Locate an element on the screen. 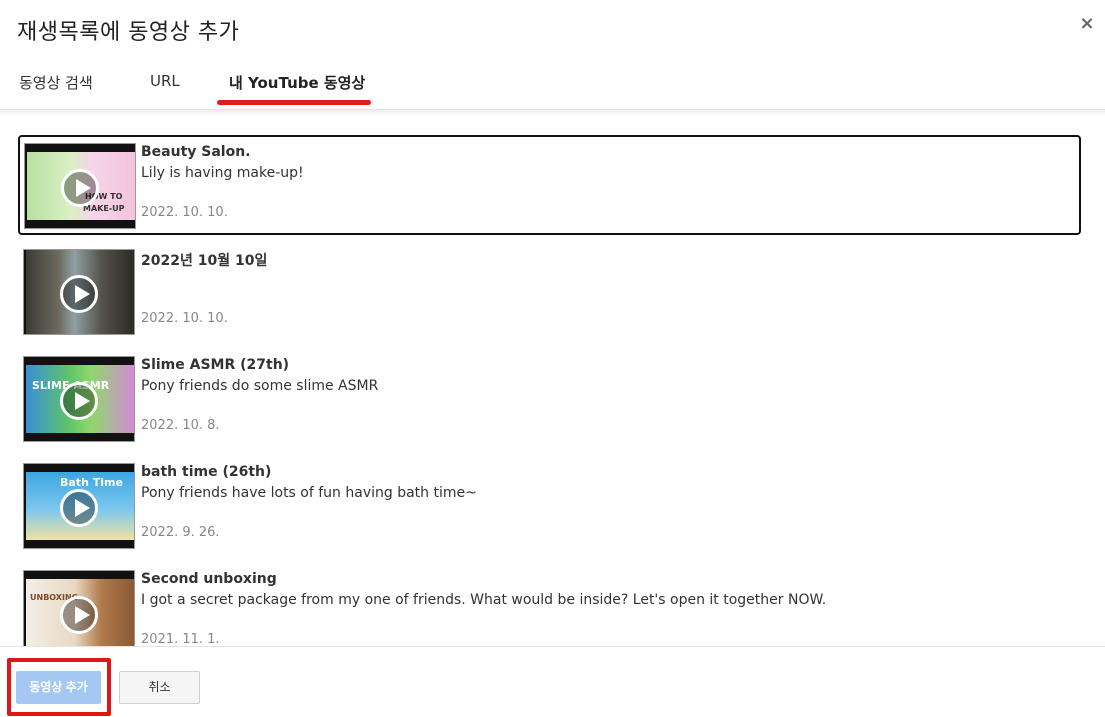 This screenshot has width=1105, height=717. video-thumbnail: HOW TO MAKE-UP is located at coordinates (80, 186).